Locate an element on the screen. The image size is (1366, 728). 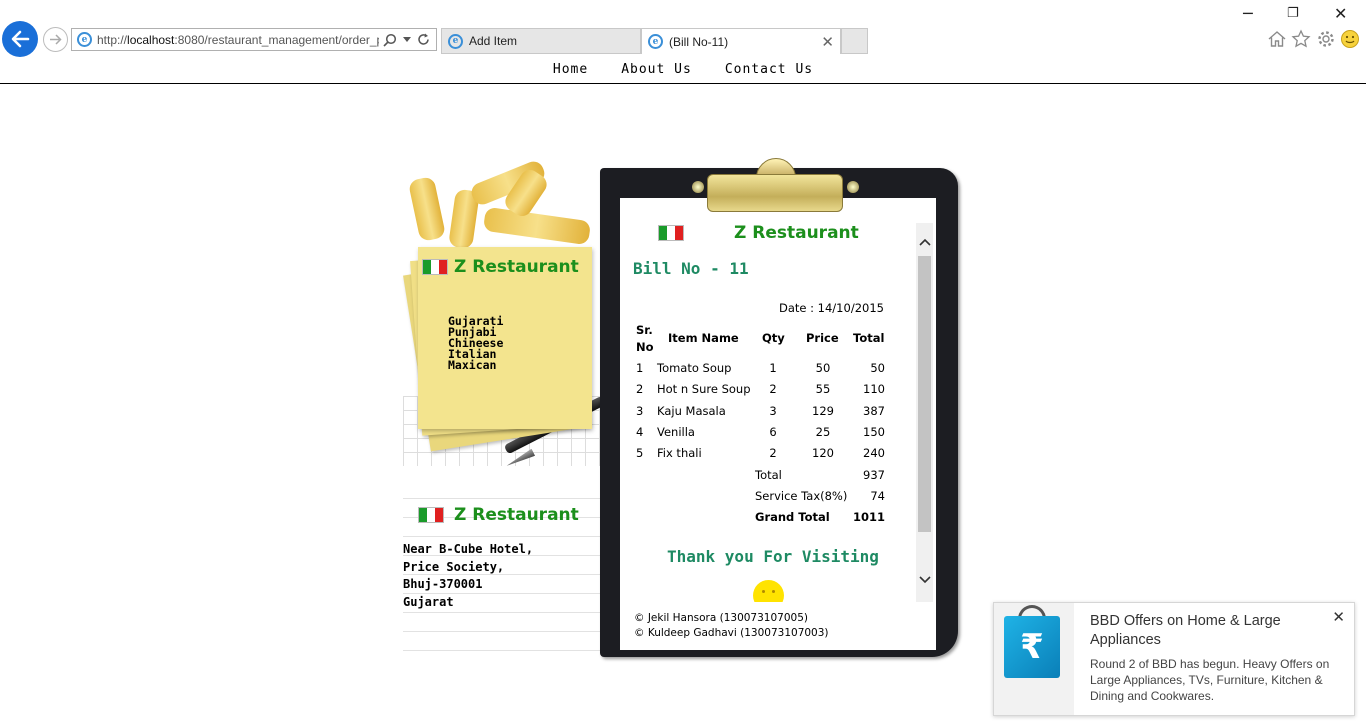
nav-about-us: About Us is located at coordinates (656, 71).